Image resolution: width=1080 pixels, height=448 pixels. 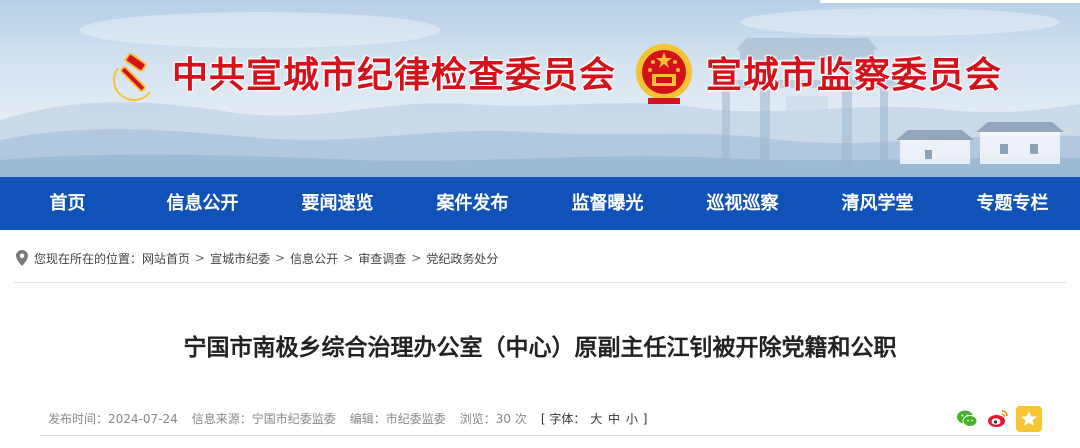 I want to click on font-size-medium-button: 中, so click(x=614, y=419).